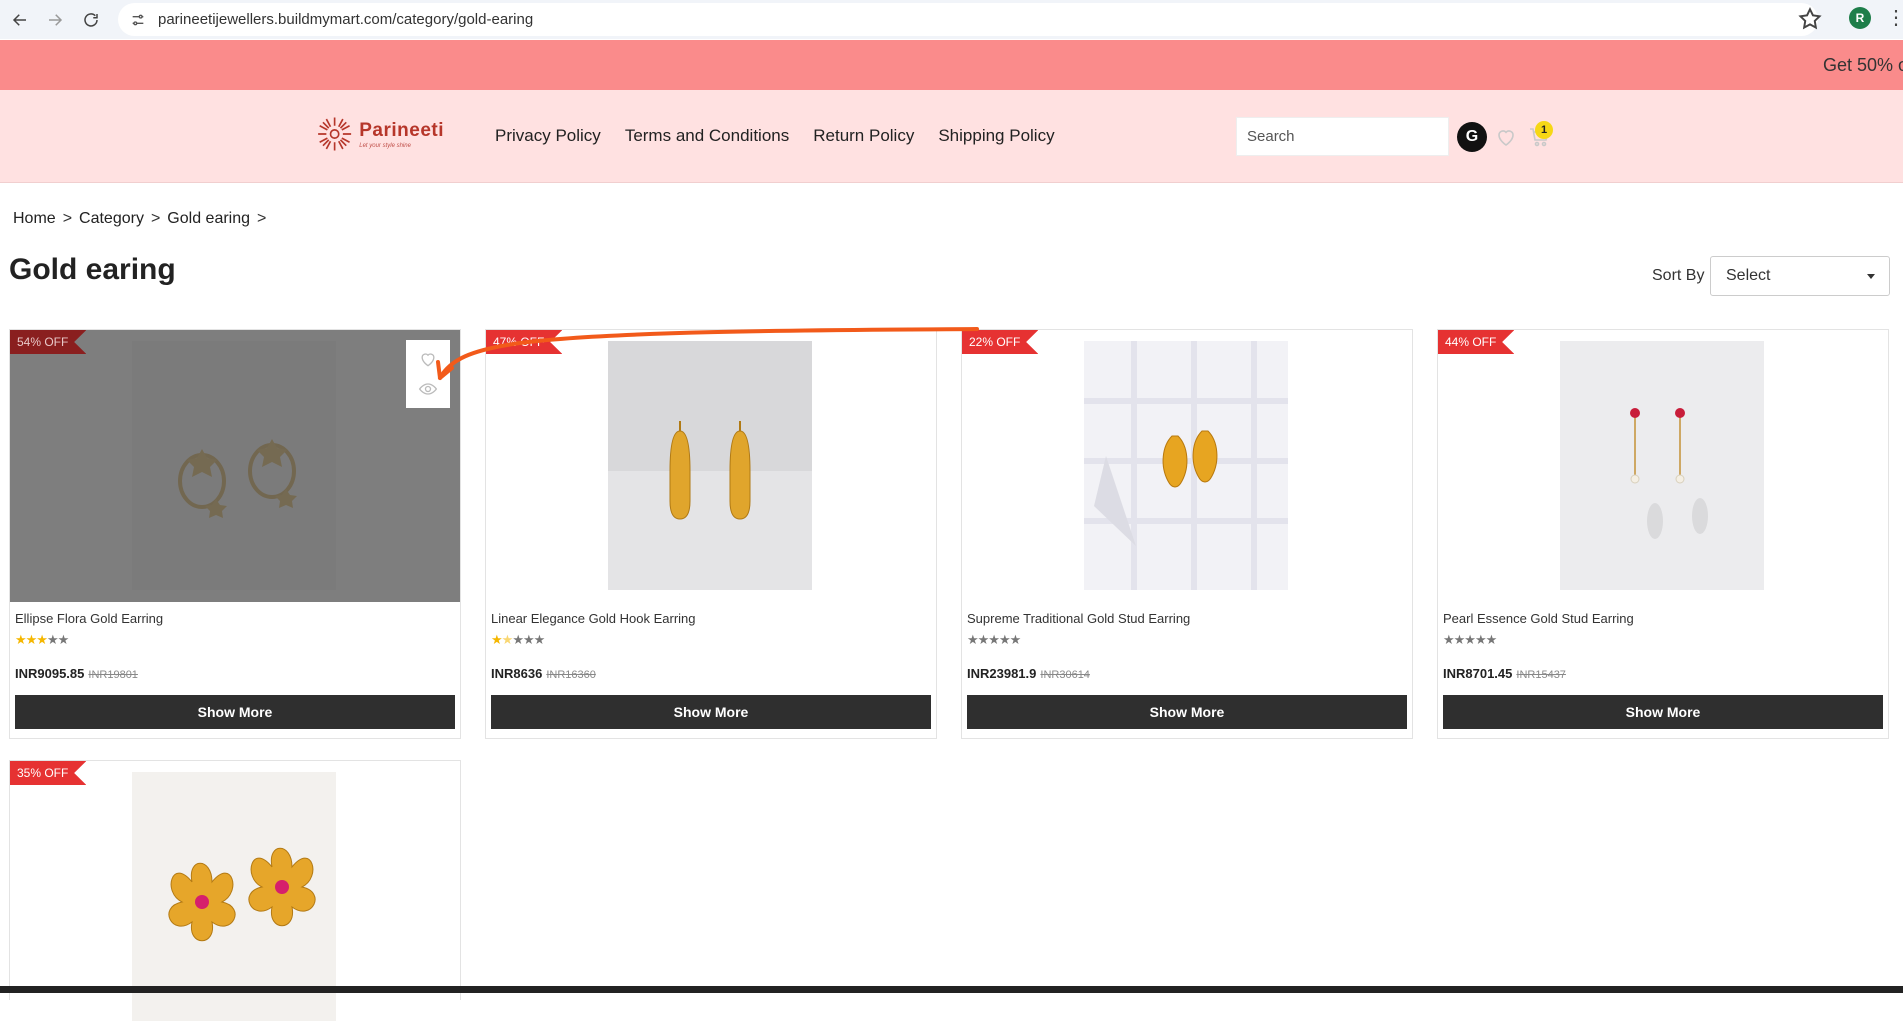 This screenshot has width=1903, height=1033. Describe the element at coordinates (1489, 673) in the screenshot. I see `current-price: 8701.45` at that location.